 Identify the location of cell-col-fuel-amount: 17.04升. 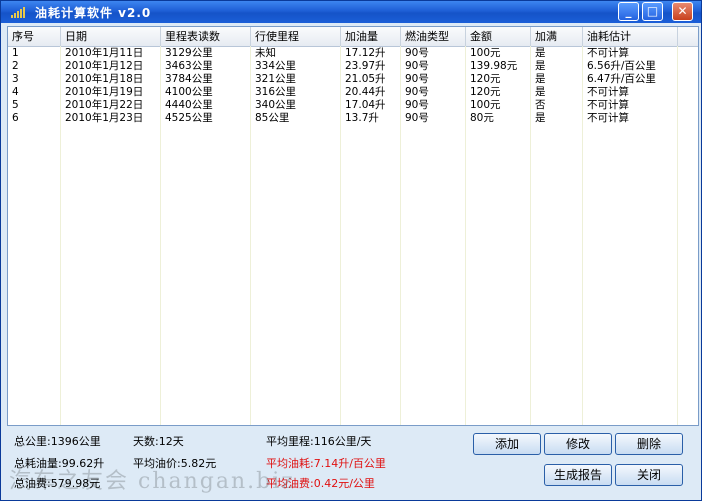
(365, 105).